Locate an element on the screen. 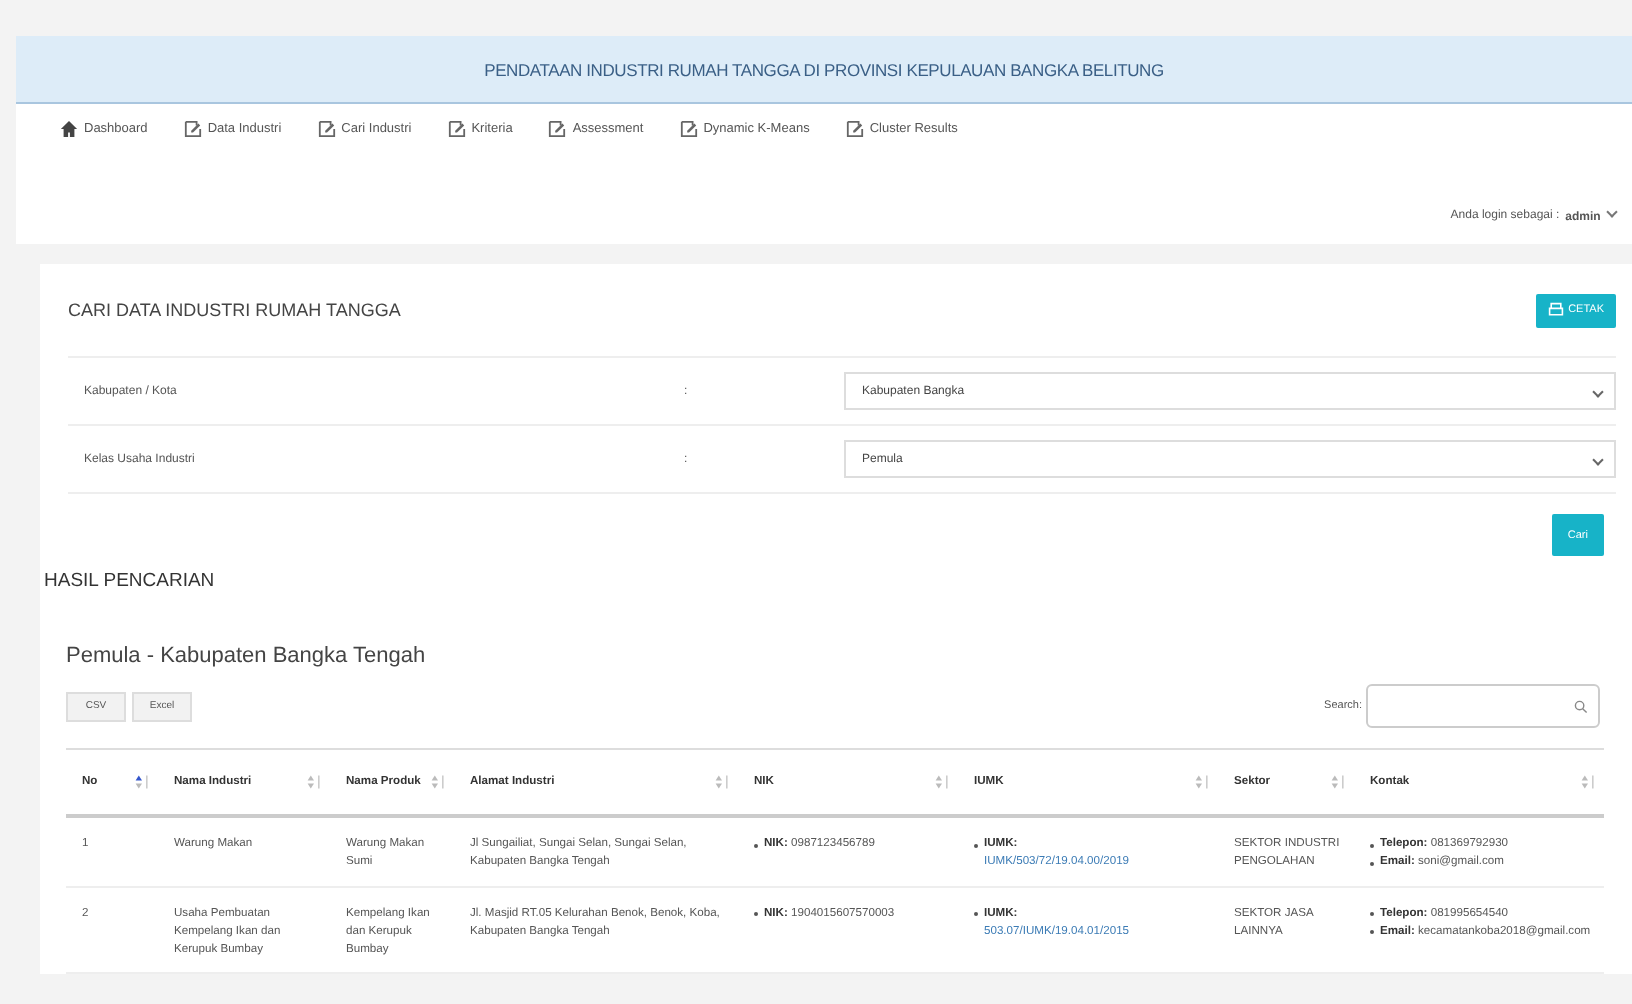 The image size is (1632, 1004). app-title-bar: PENDATAAN INDUSTRI RUMAH TANGGA DI PROVINSI KEPULAUAN BANGKA BELITUNG is located at coordinates (824, 70).